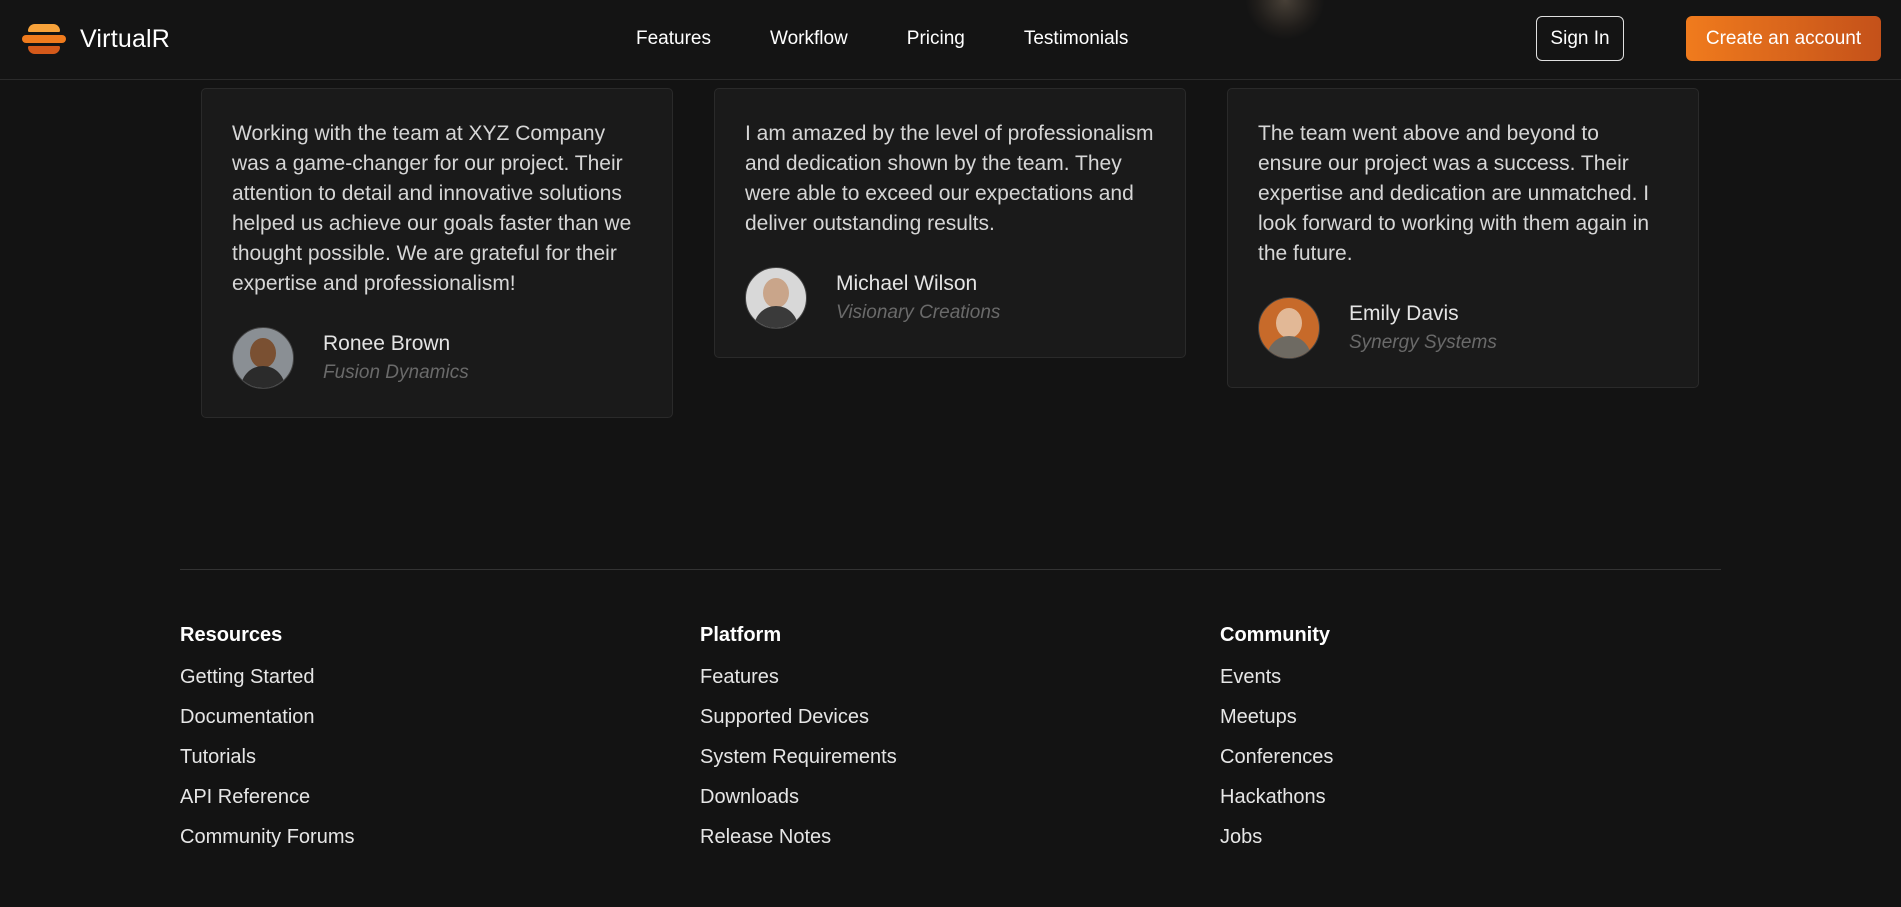 The width and height of the screenshot is (1901, 907). What do you see at coordinates (918, 312) in the screenshot?
I see `author-company: Visionary Creations` at bounding box center [918, 312].